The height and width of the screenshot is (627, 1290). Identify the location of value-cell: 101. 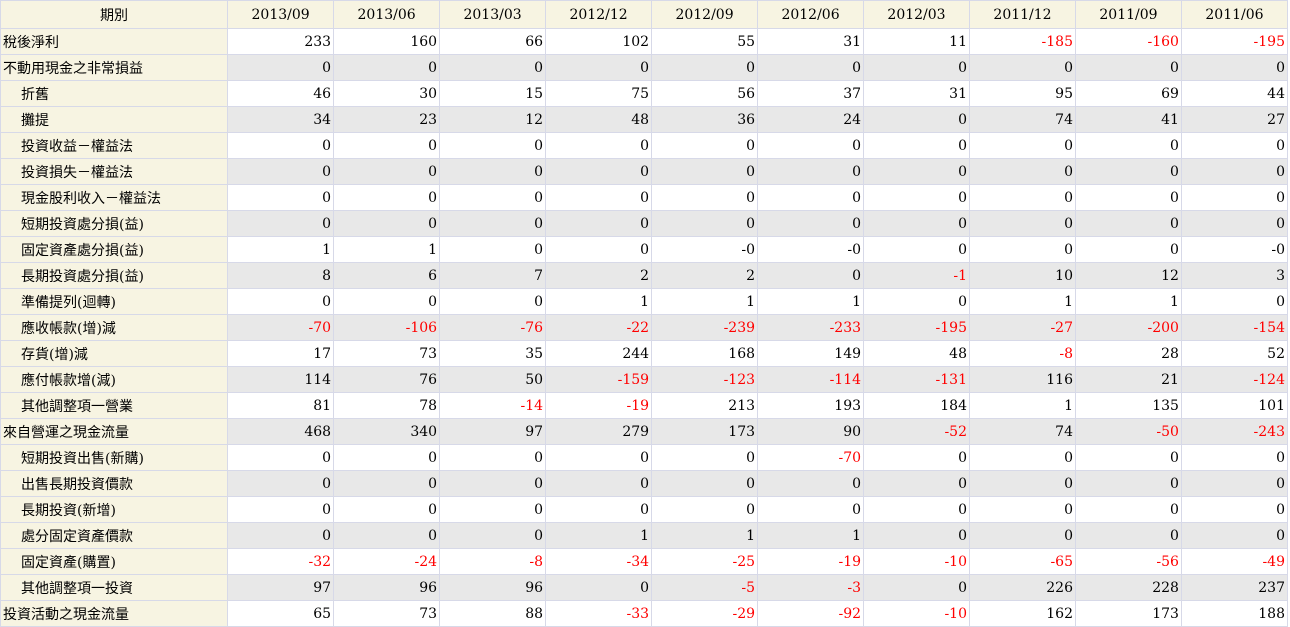
(1234, 405).